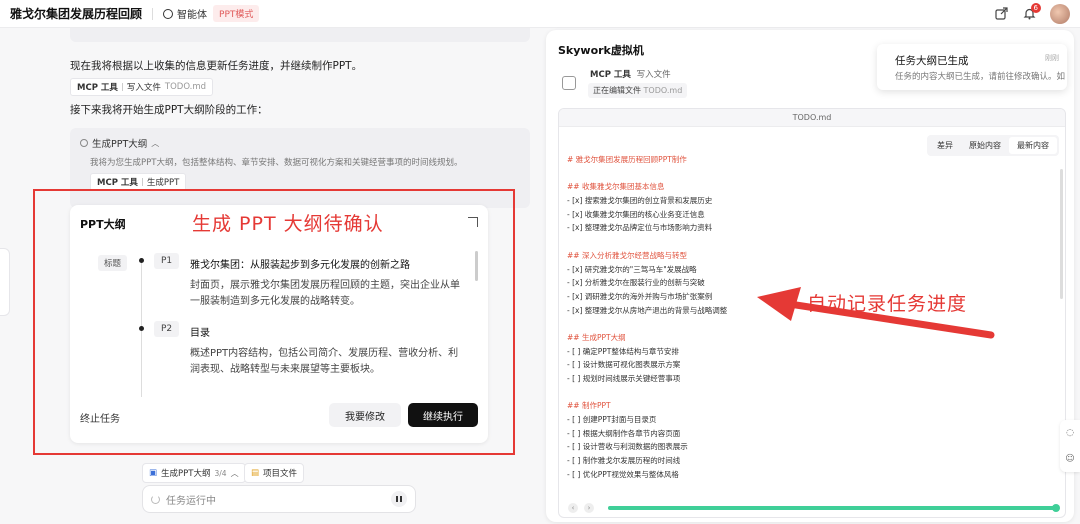 The image size is (1080, 524). I want to click on assistant-message: 接下来我将开始生成PPT大纲阶段的工作：, so click(169, 110).